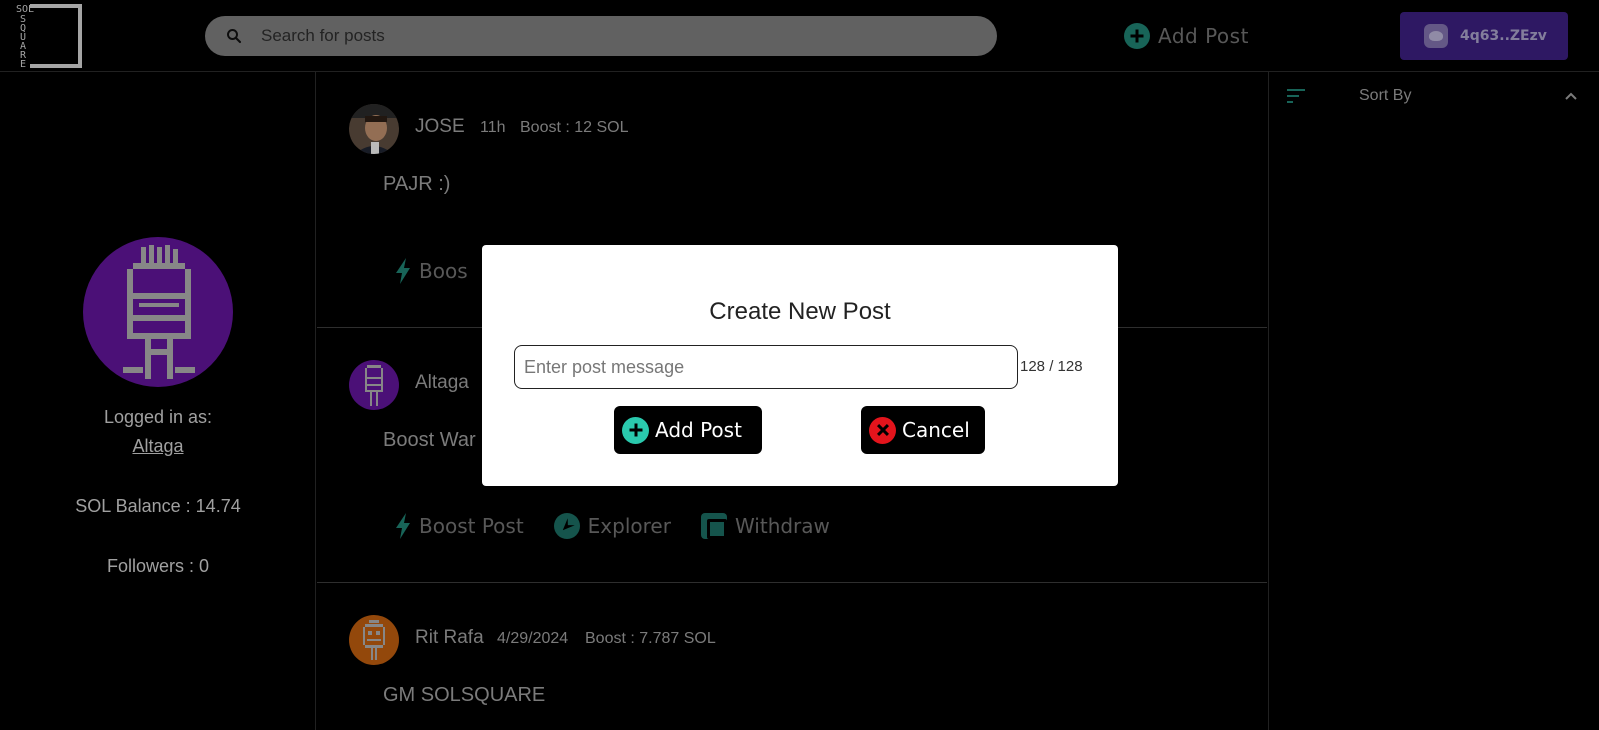 The height and width of the screenshot is (730, 1599). I want to click on close-icon, so click(882, 430).